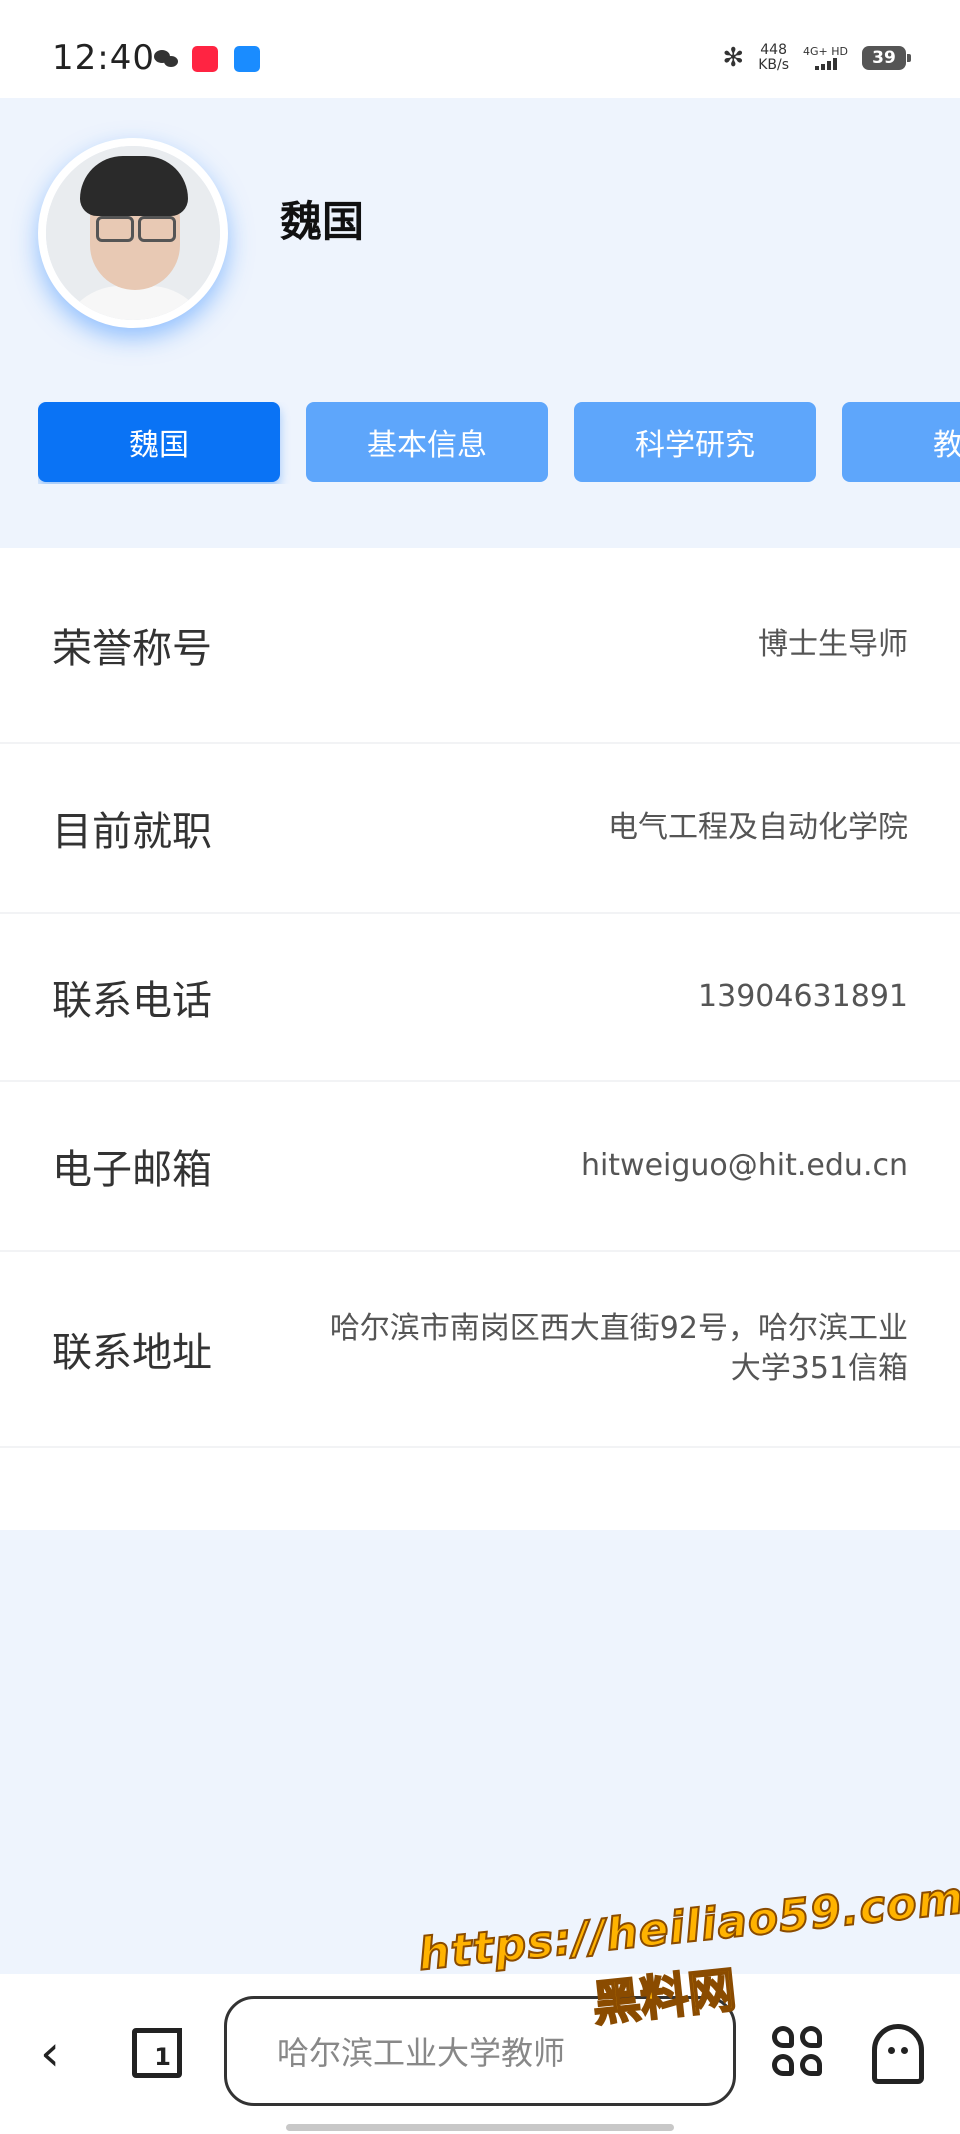 This screenshot has width=960, height=2134. I want to click on status-indicators: ✻ 448 KB/s 4G+ HD 39, so click(816, 58).